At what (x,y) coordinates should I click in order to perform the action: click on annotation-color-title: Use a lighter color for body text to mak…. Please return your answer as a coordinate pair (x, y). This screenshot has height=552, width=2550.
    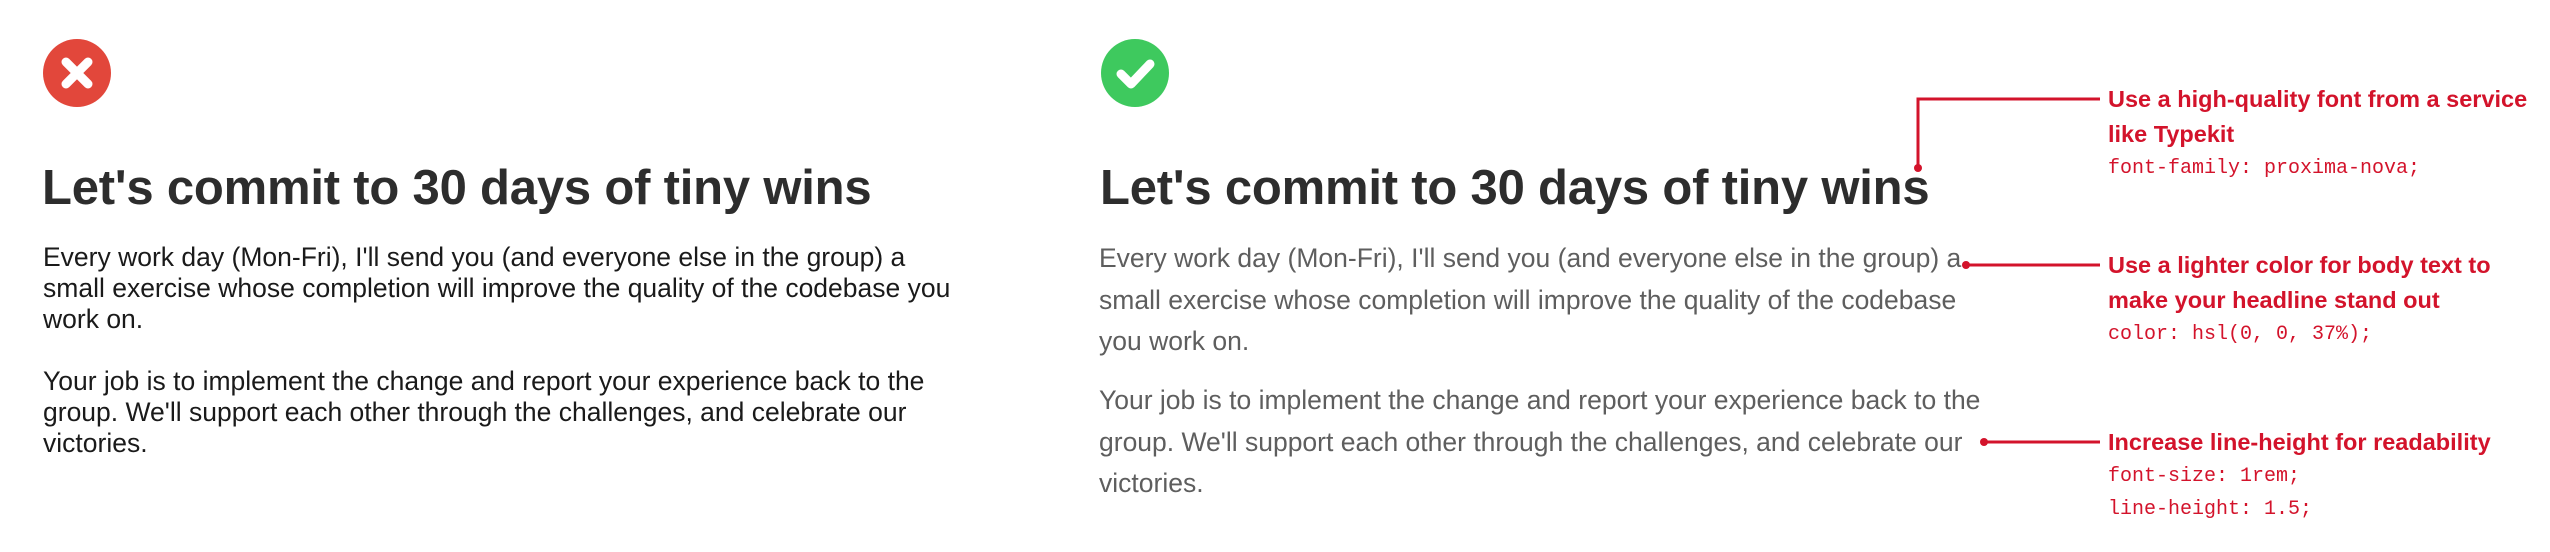
    Looking at the image, I should click on (2299, 282).